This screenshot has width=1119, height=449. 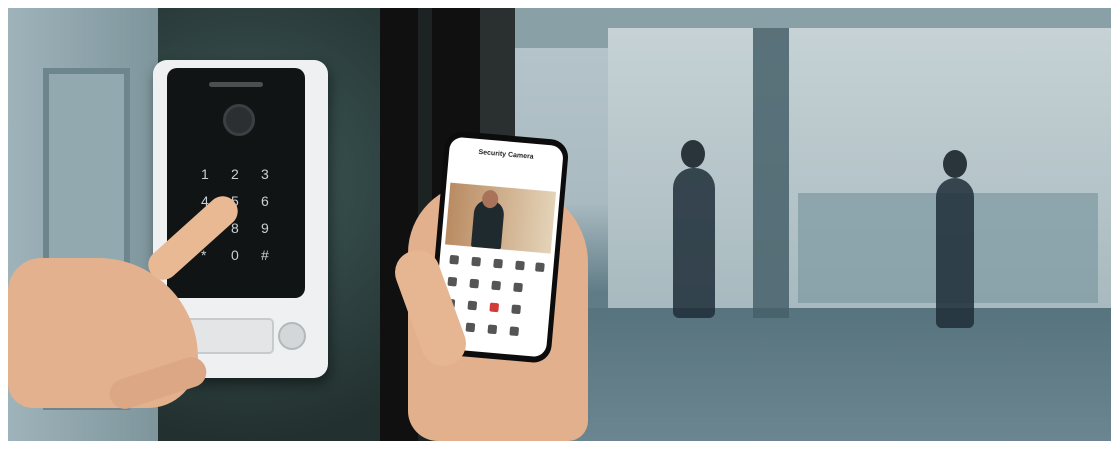 I want to click on keypad-key: 1, so click(x=205, y=174).